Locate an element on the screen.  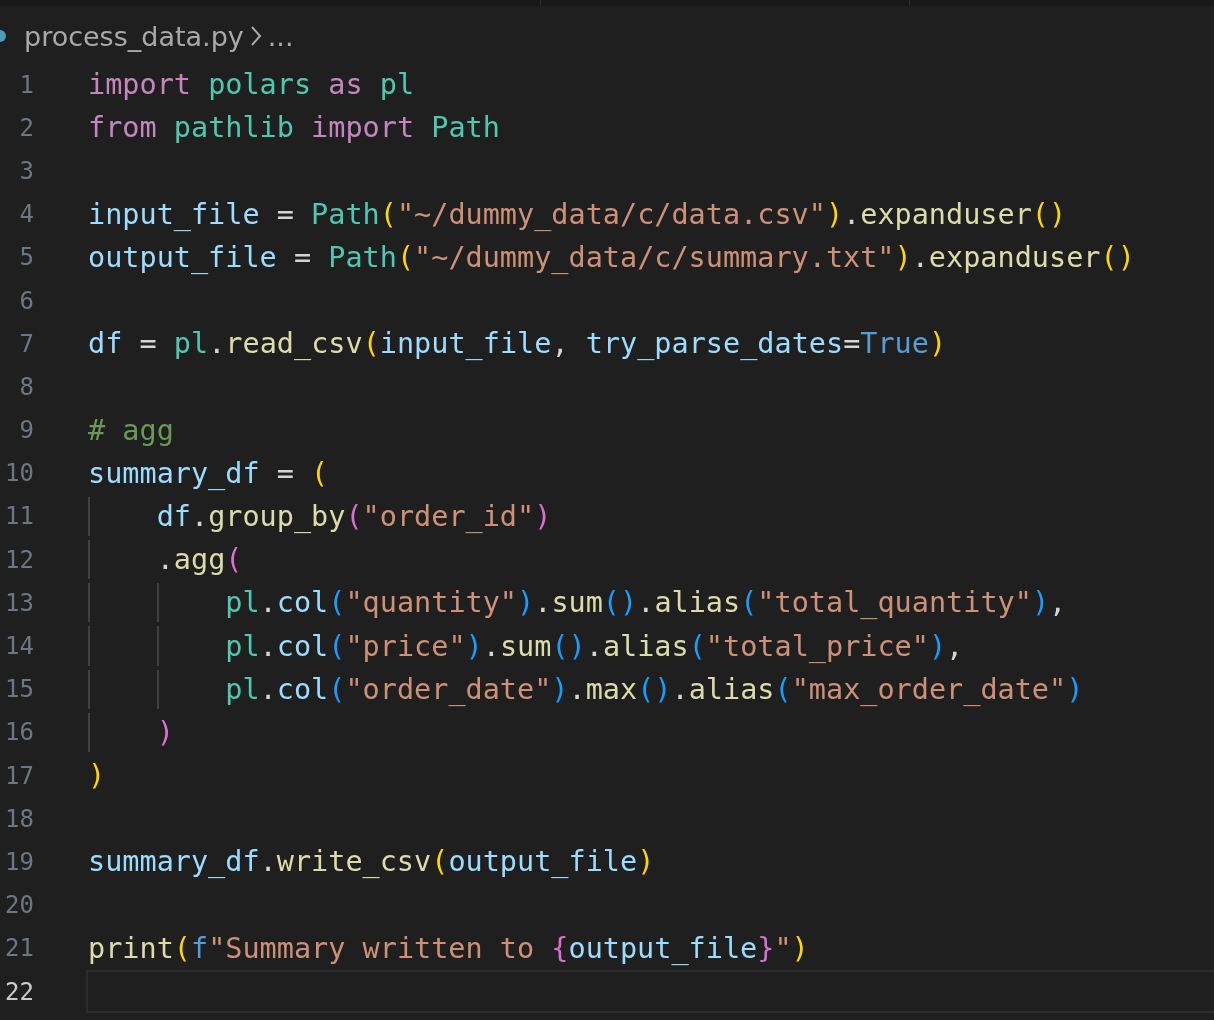
line-number: 1 is located at coordinates (26, 84).